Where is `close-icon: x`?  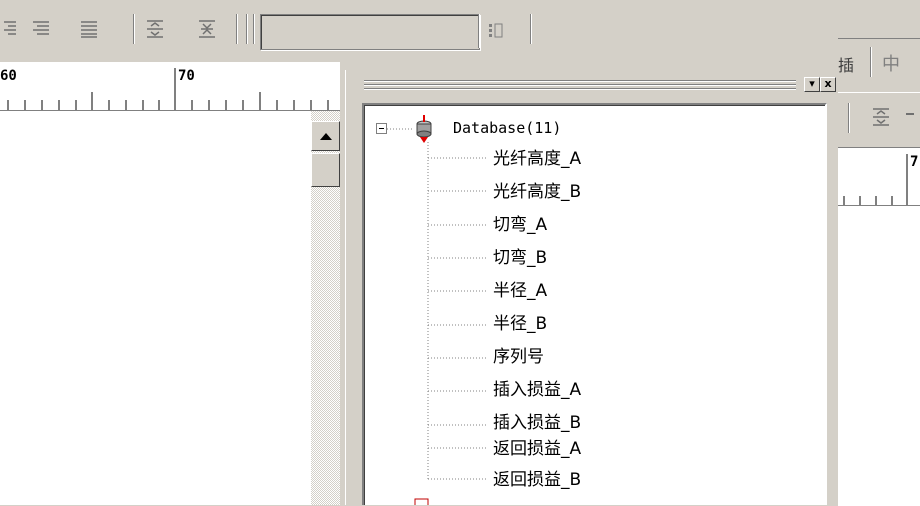
close-icon: x is located at coordinates (828, 83).